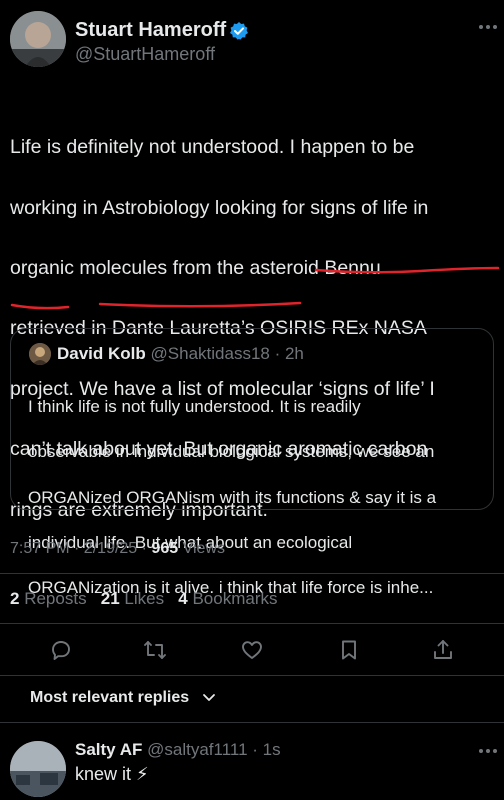  Describe the element at coordinates (255, 288) in the screenshot. I see `red-underline-annotation` at that location.